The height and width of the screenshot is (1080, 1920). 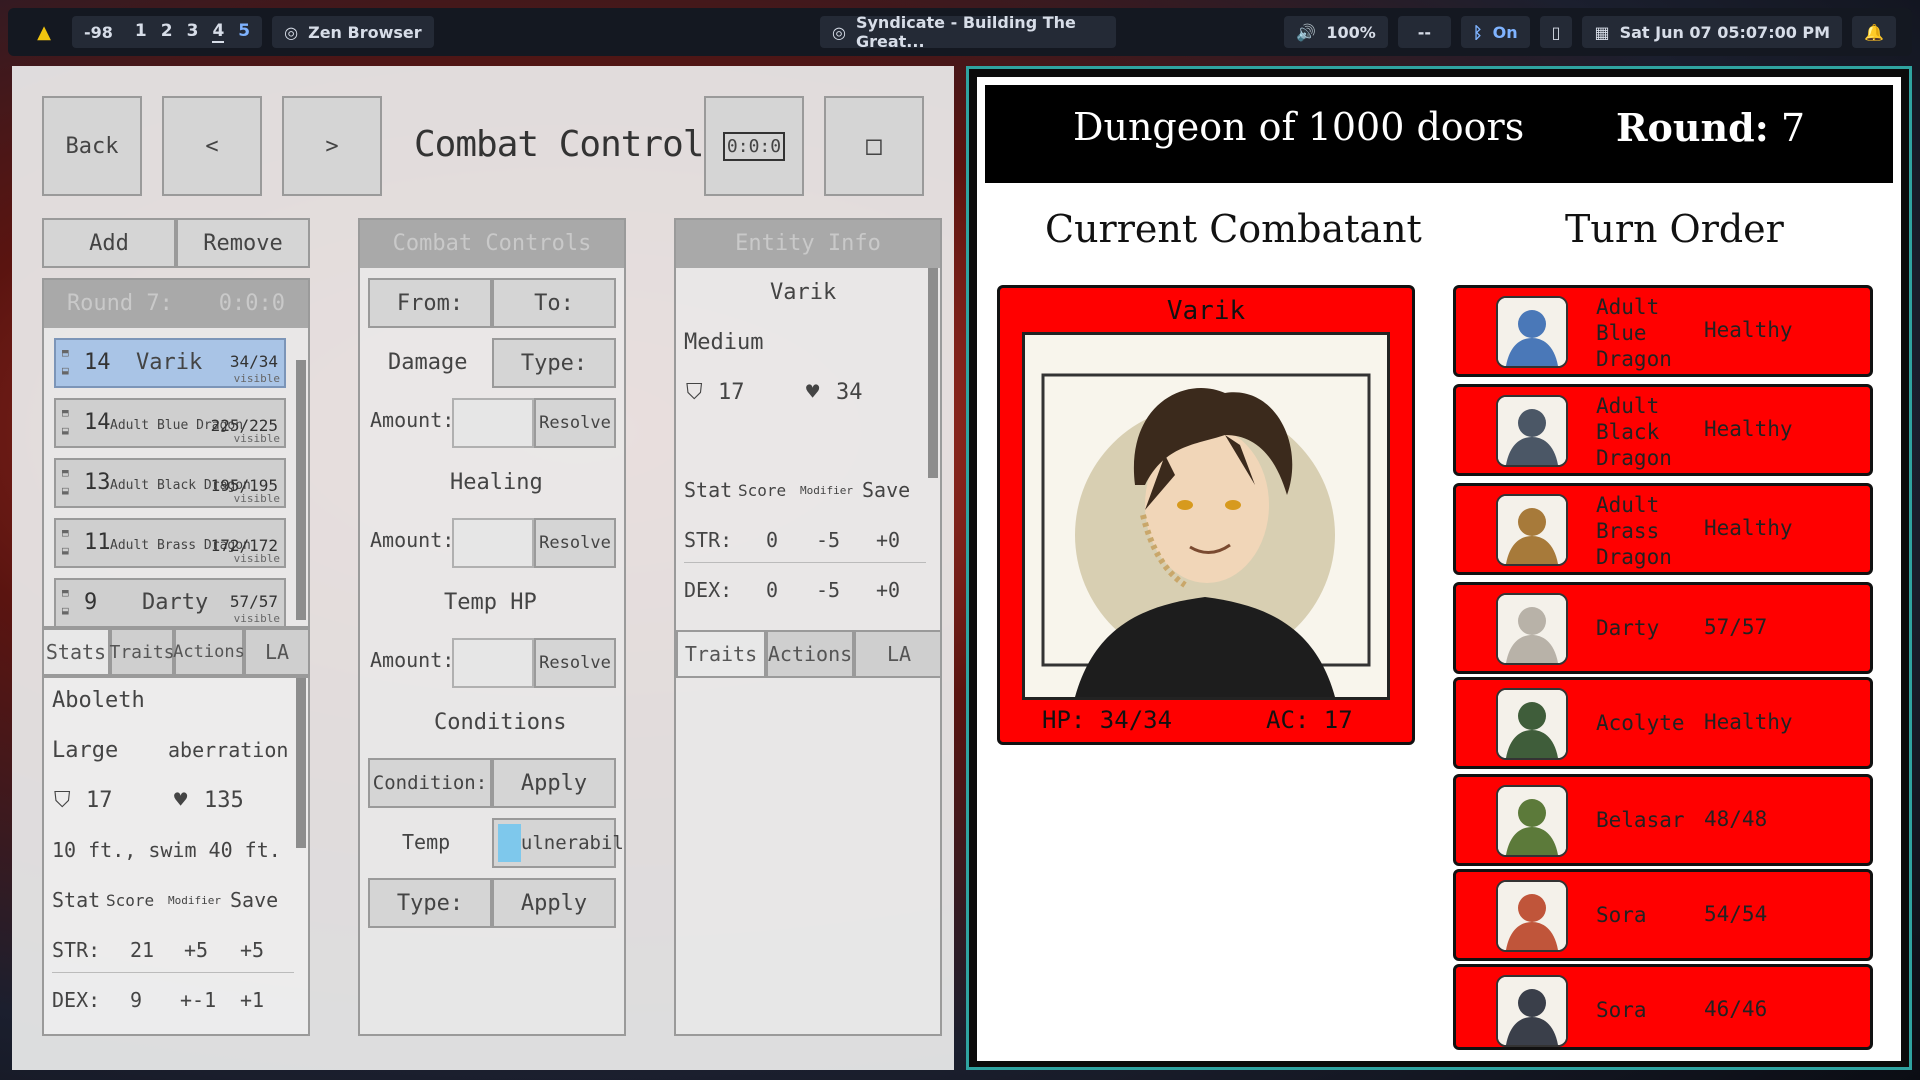 What do you see at coordinates (554, 303) in the screenshot?
I see `to-select: To:` at bounding box center [554, 303].